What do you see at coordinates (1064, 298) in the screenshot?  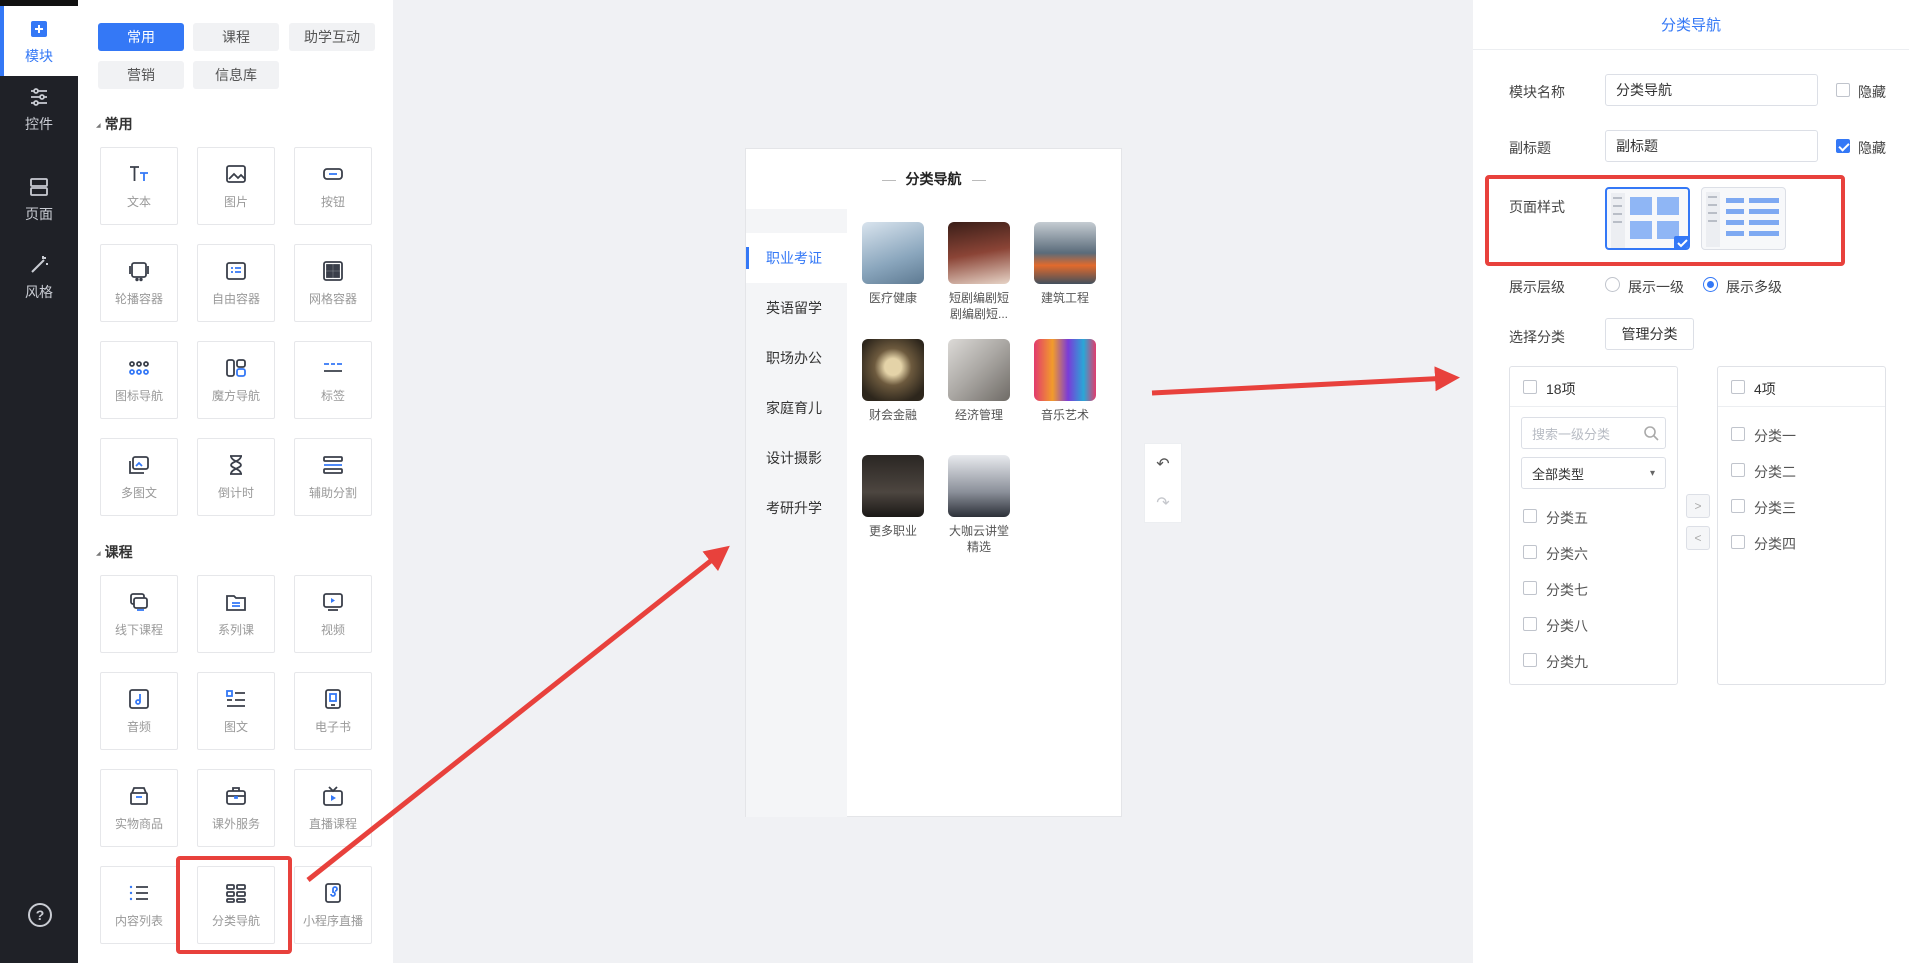 I see `category-label: 建筑工程` at bounding box center [1064, 298].